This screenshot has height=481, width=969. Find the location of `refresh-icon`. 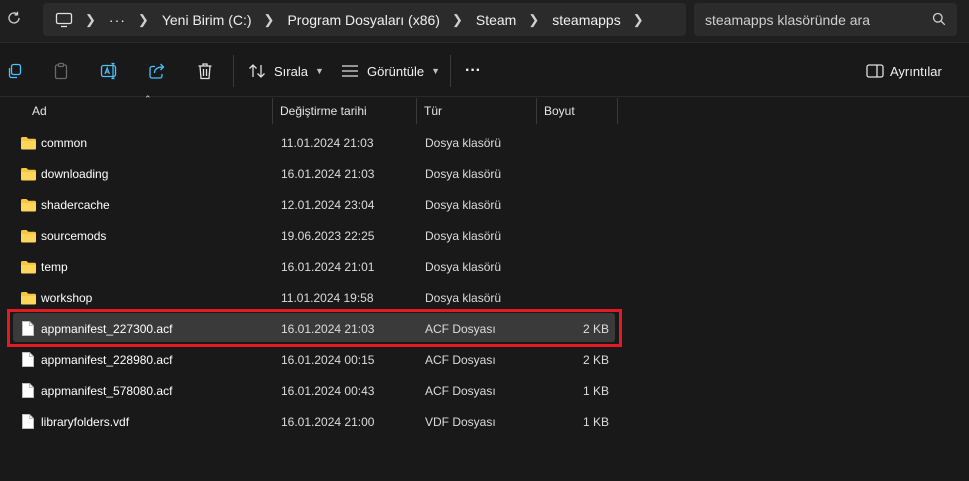

refresh-icon is located at coordinates (14, 18).